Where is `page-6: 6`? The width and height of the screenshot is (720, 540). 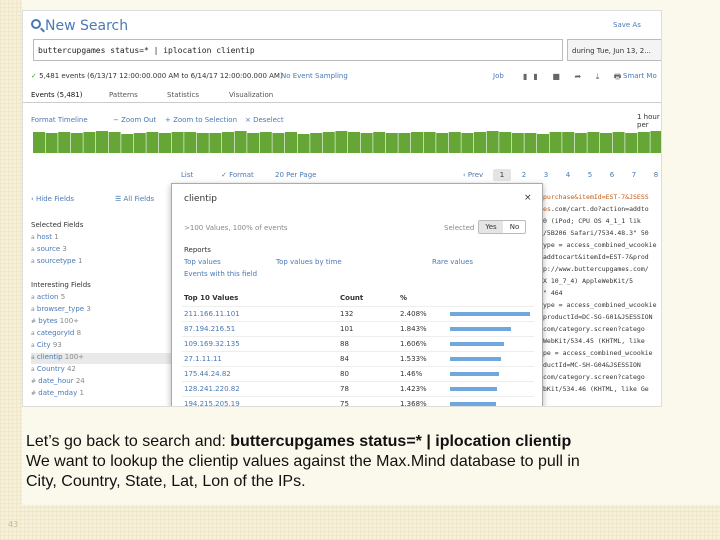
page-6: 6 is located at coordinates (612, 175).